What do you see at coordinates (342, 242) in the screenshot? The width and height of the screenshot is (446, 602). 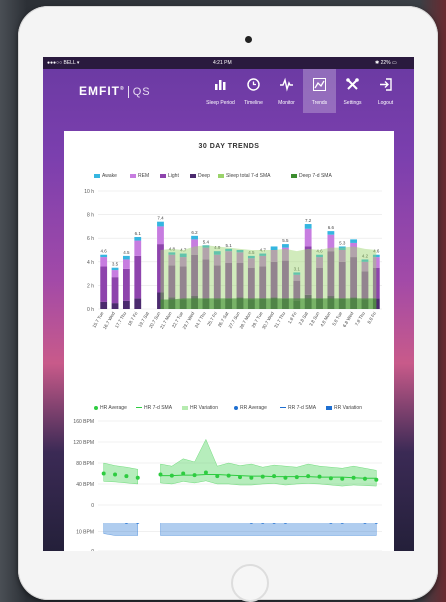 I see `bar-total-label: 5.3` at bounding box center [342, 242].